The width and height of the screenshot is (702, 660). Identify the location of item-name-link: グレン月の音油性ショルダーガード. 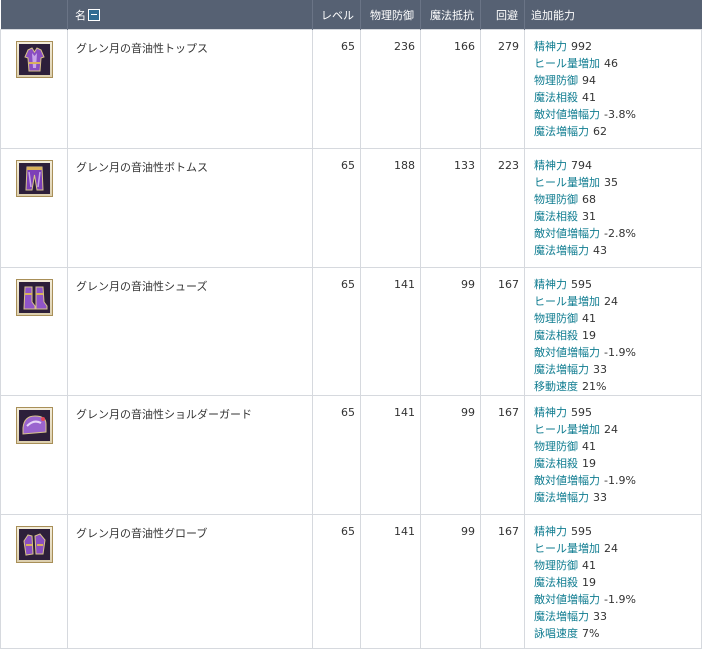
(190, 455).